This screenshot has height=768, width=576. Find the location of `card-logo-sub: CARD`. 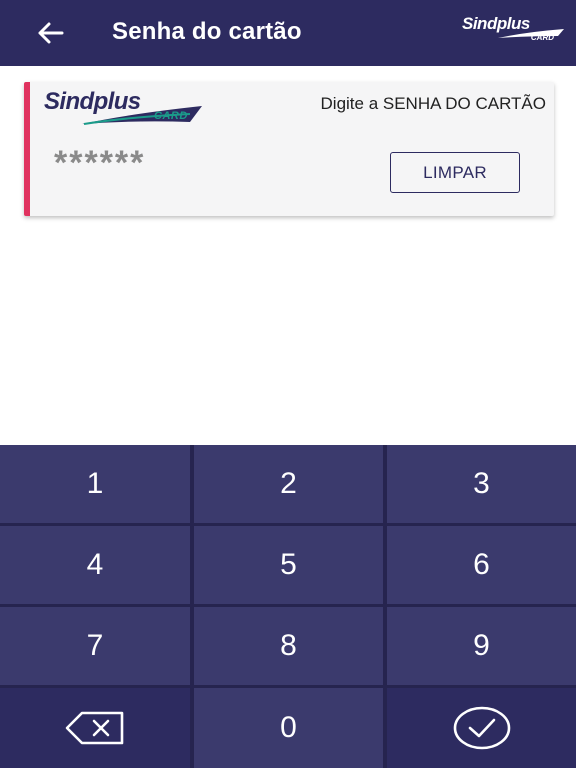

card-logo-sub: CARD is located at coordinates (171, 116).